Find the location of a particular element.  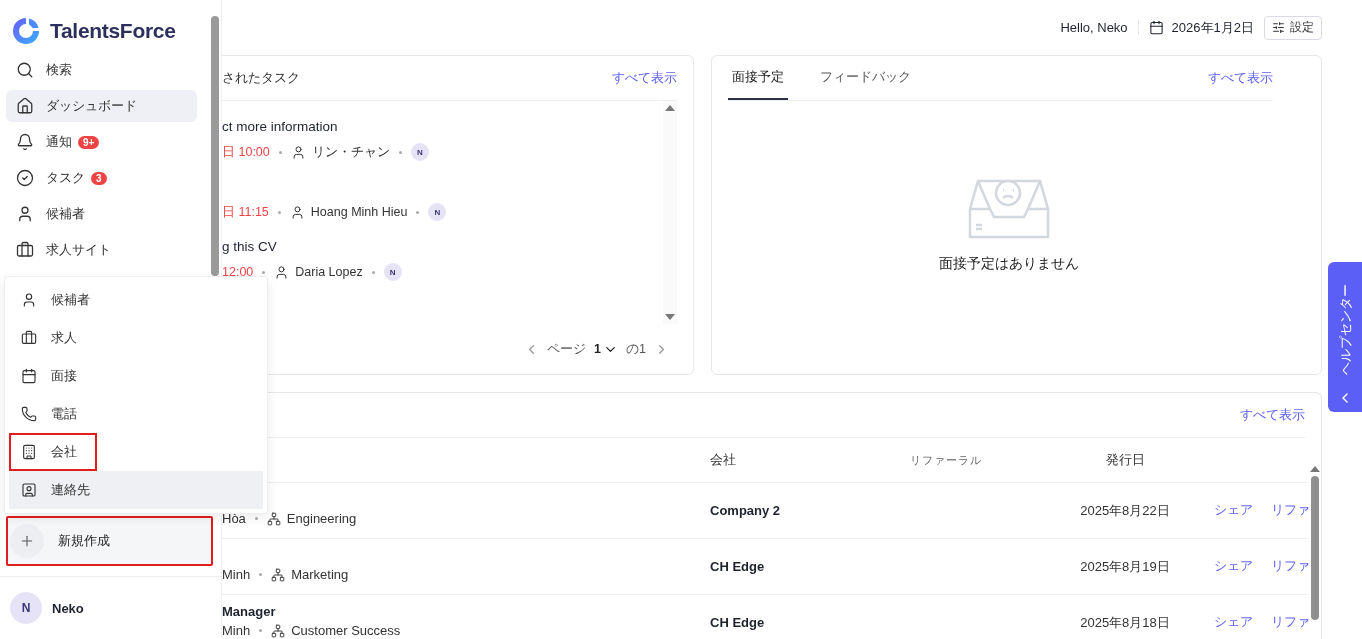

plus-icon is located at coordinates (27, 541).